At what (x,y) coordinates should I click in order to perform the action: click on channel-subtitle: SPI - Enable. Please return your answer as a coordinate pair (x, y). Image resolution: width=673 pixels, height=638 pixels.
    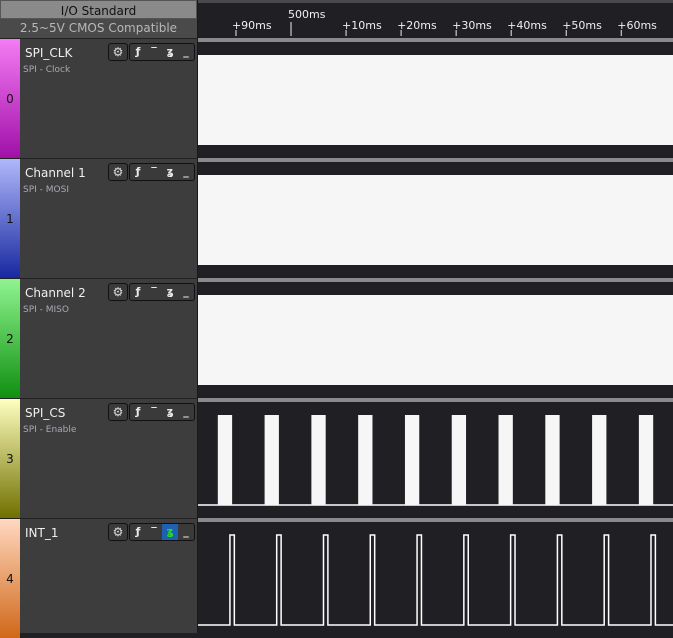
    Looking at the image, I should click on (50, 430).